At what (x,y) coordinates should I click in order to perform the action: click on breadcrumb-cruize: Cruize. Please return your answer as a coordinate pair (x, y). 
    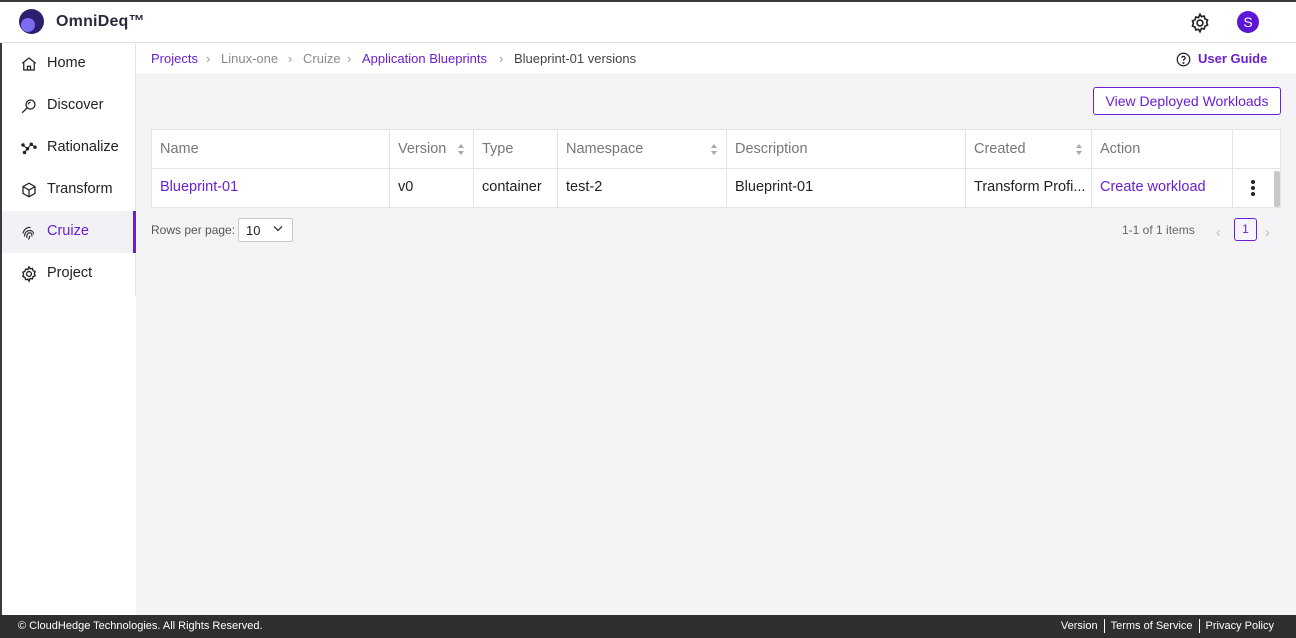
    Looking at the image, I should click on (322, 58).